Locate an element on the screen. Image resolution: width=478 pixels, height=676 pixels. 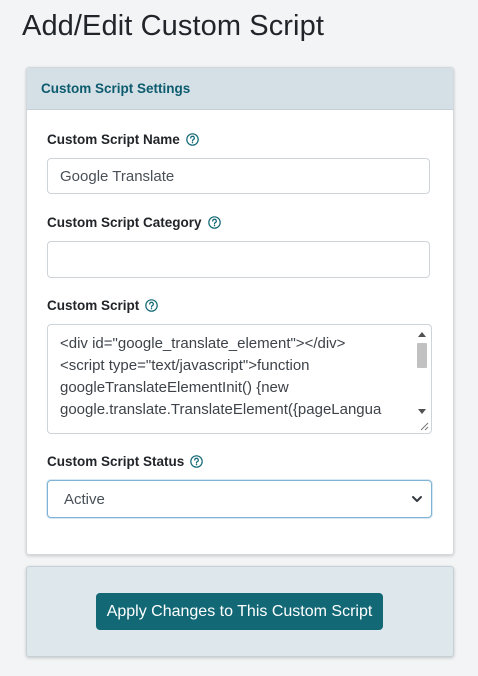
scroll-up-arrow-icon is located at coordinates (422, 334).